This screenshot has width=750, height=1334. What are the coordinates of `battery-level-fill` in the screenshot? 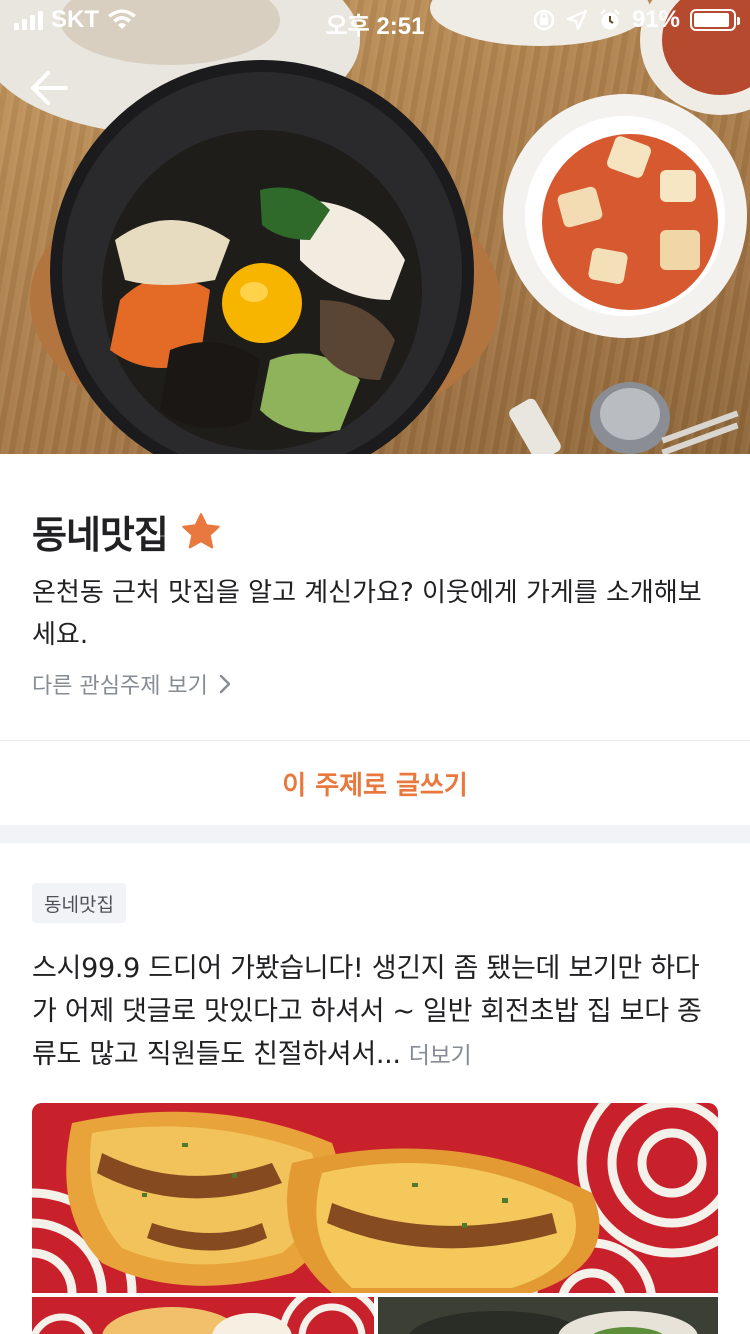 It's located at (711, 20).